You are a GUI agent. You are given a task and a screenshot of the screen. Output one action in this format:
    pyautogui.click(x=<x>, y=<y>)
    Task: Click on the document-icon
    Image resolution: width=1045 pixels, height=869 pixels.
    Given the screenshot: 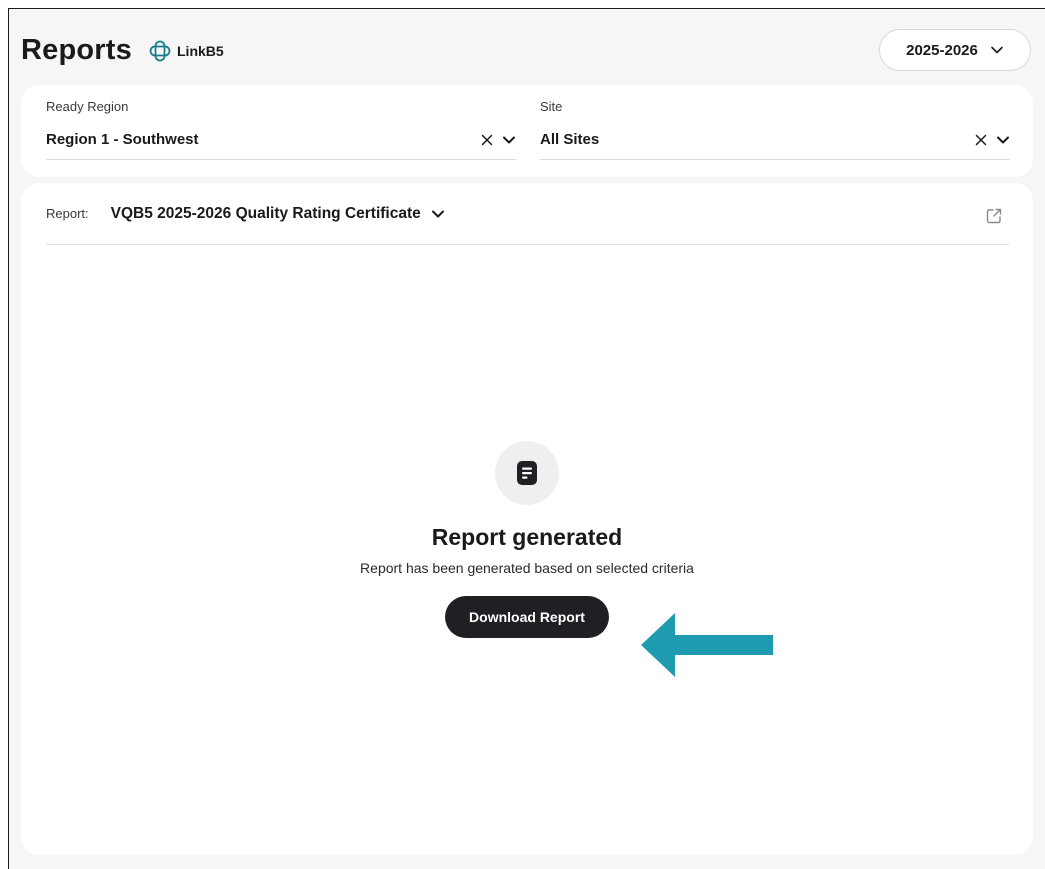 What is the action you would take?
    pyautogui.click(x=527, y=473)
    